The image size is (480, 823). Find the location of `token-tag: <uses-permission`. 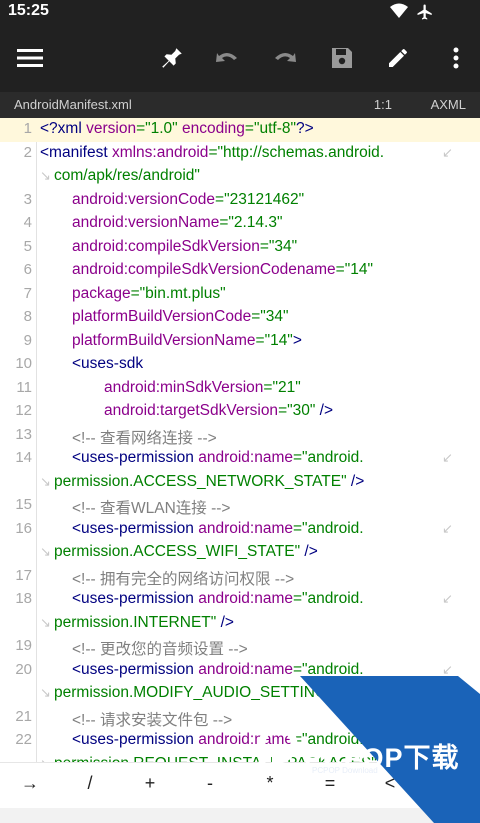

token-tag: <uses-permission is located at coordinates (135, 528).